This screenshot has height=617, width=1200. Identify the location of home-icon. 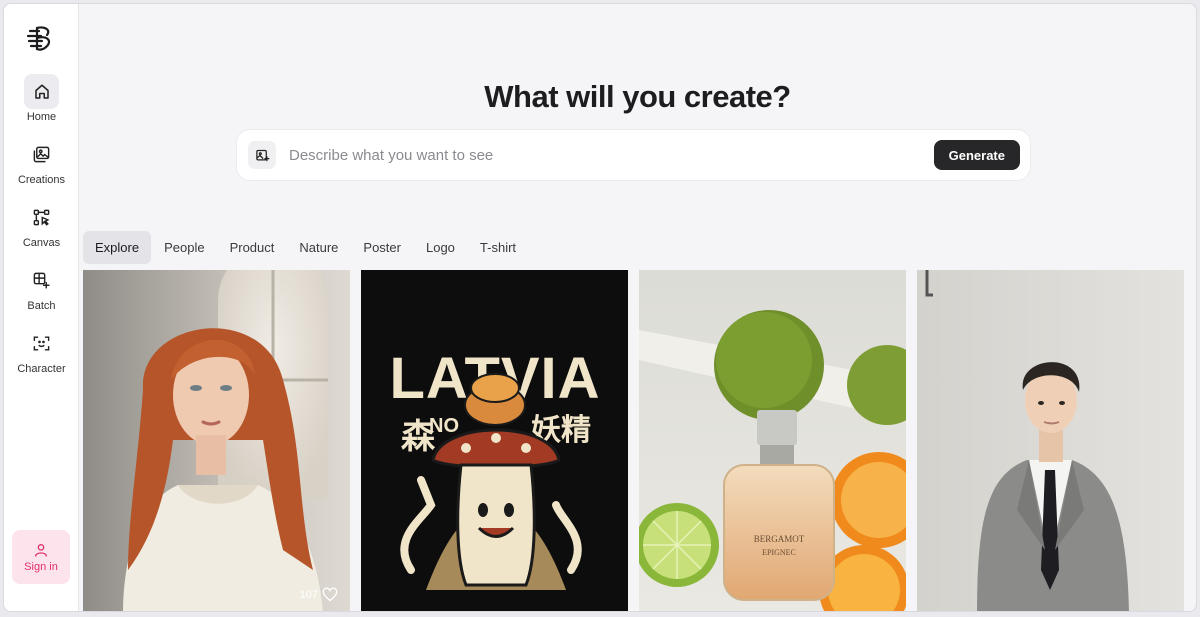
(41, 91).